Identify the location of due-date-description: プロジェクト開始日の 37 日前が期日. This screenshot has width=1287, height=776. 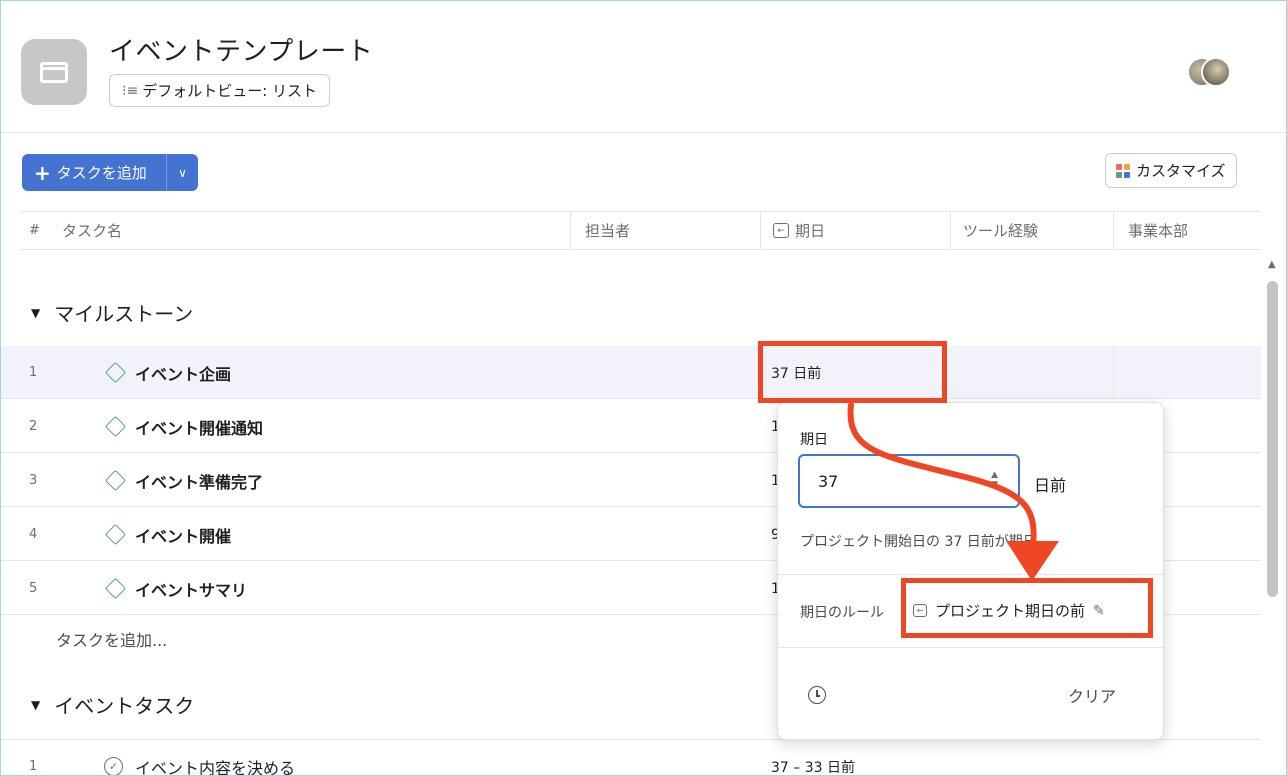
(918, 542).